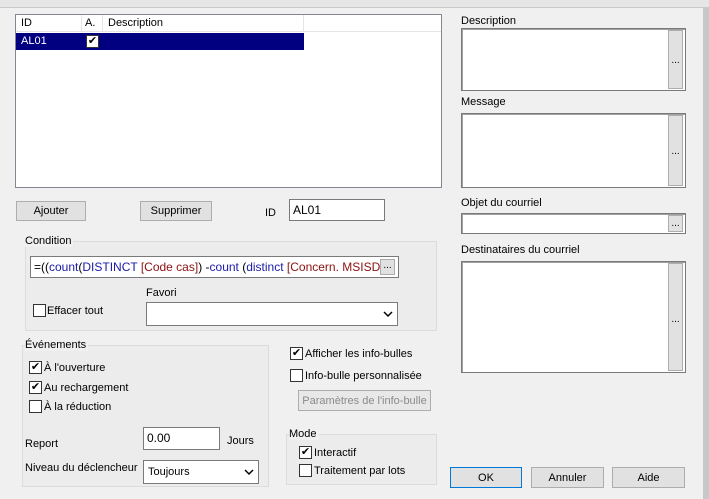 Image resolution: width=709 pixels, height=499 pixels. Describe the element at coordinates (81, 468) in the screenshot. I see `trigger-level-label: Niveau du déclencheur` at that location.